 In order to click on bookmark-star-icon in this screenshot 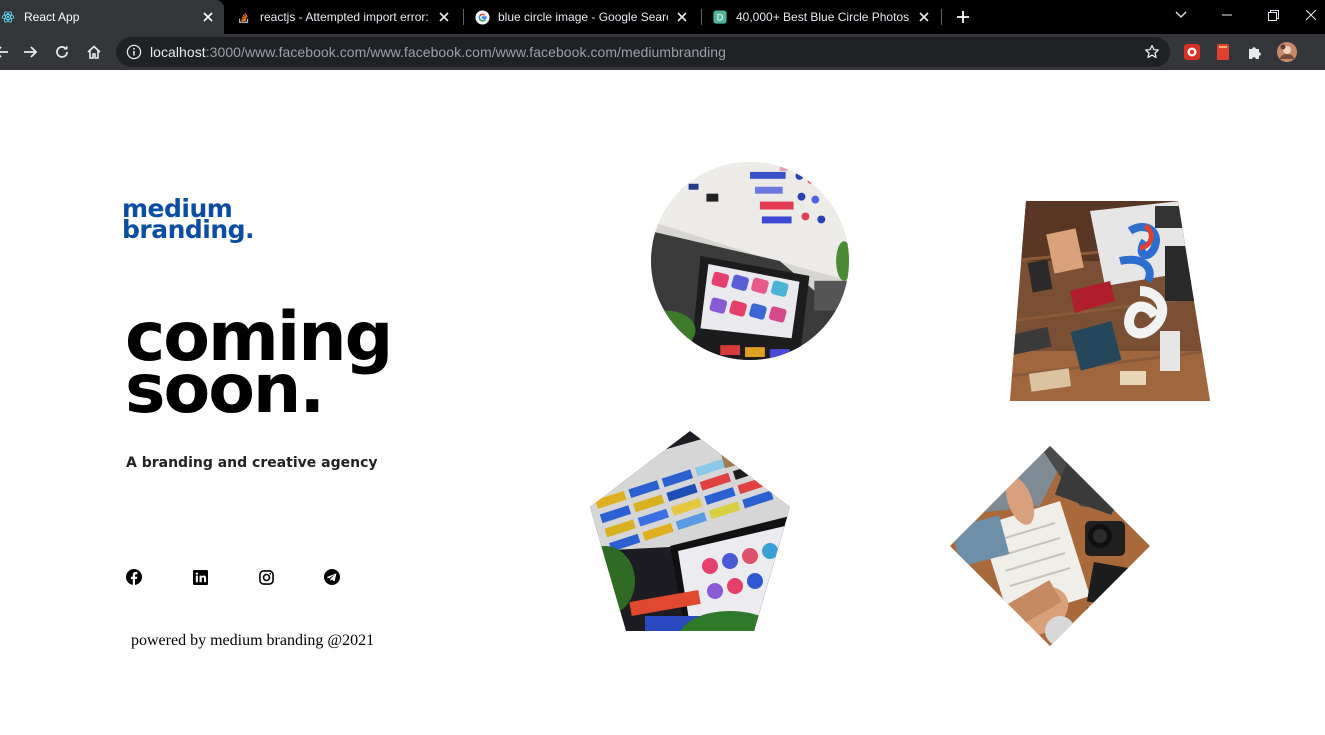, I will do `click(1152, 52)`.